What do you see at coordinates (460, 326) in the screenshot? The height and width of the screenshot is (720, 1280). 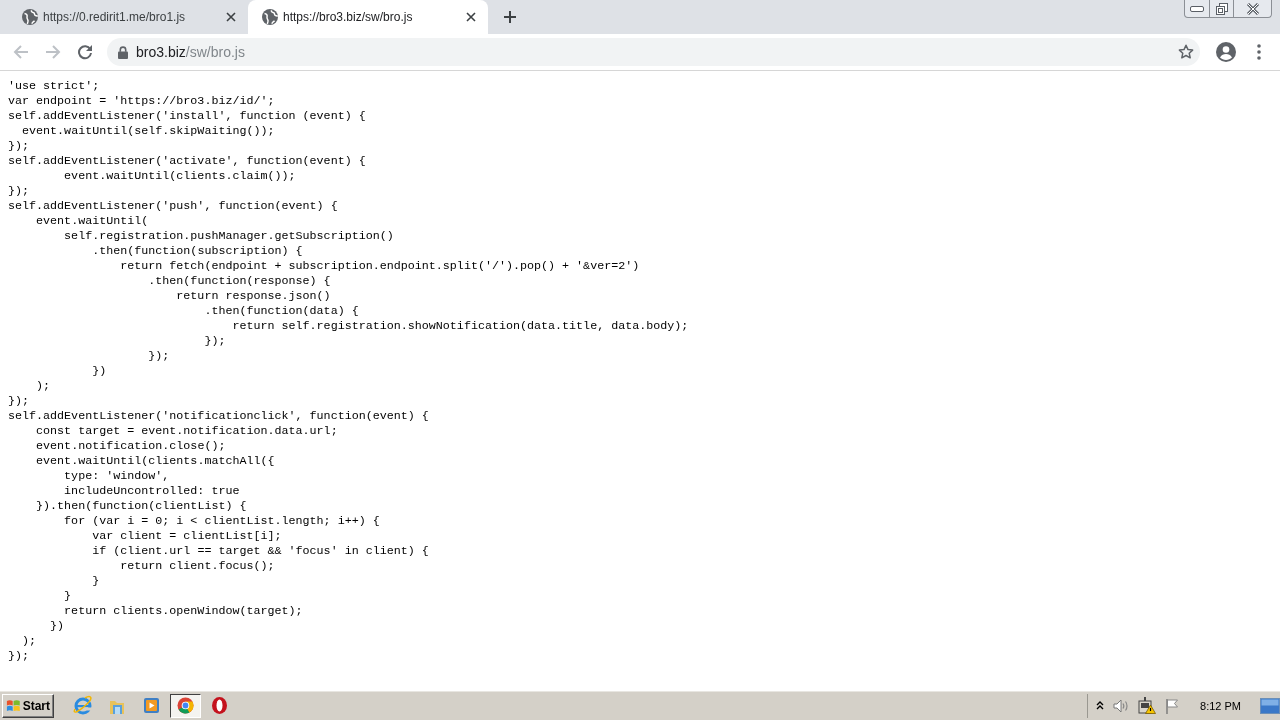 I see `code-line: return self.registration.showNotification(data.title, data.body);` at bounding box center [460, 326].